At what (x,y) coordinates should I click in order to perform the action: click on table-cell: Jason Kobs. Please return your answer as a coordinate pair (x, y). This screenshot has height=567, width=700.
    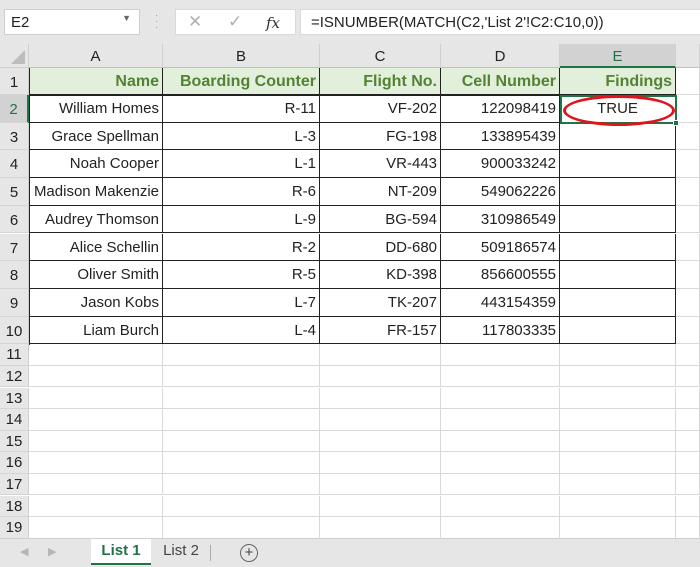
    Looking at the image, I should click on (96, 302).